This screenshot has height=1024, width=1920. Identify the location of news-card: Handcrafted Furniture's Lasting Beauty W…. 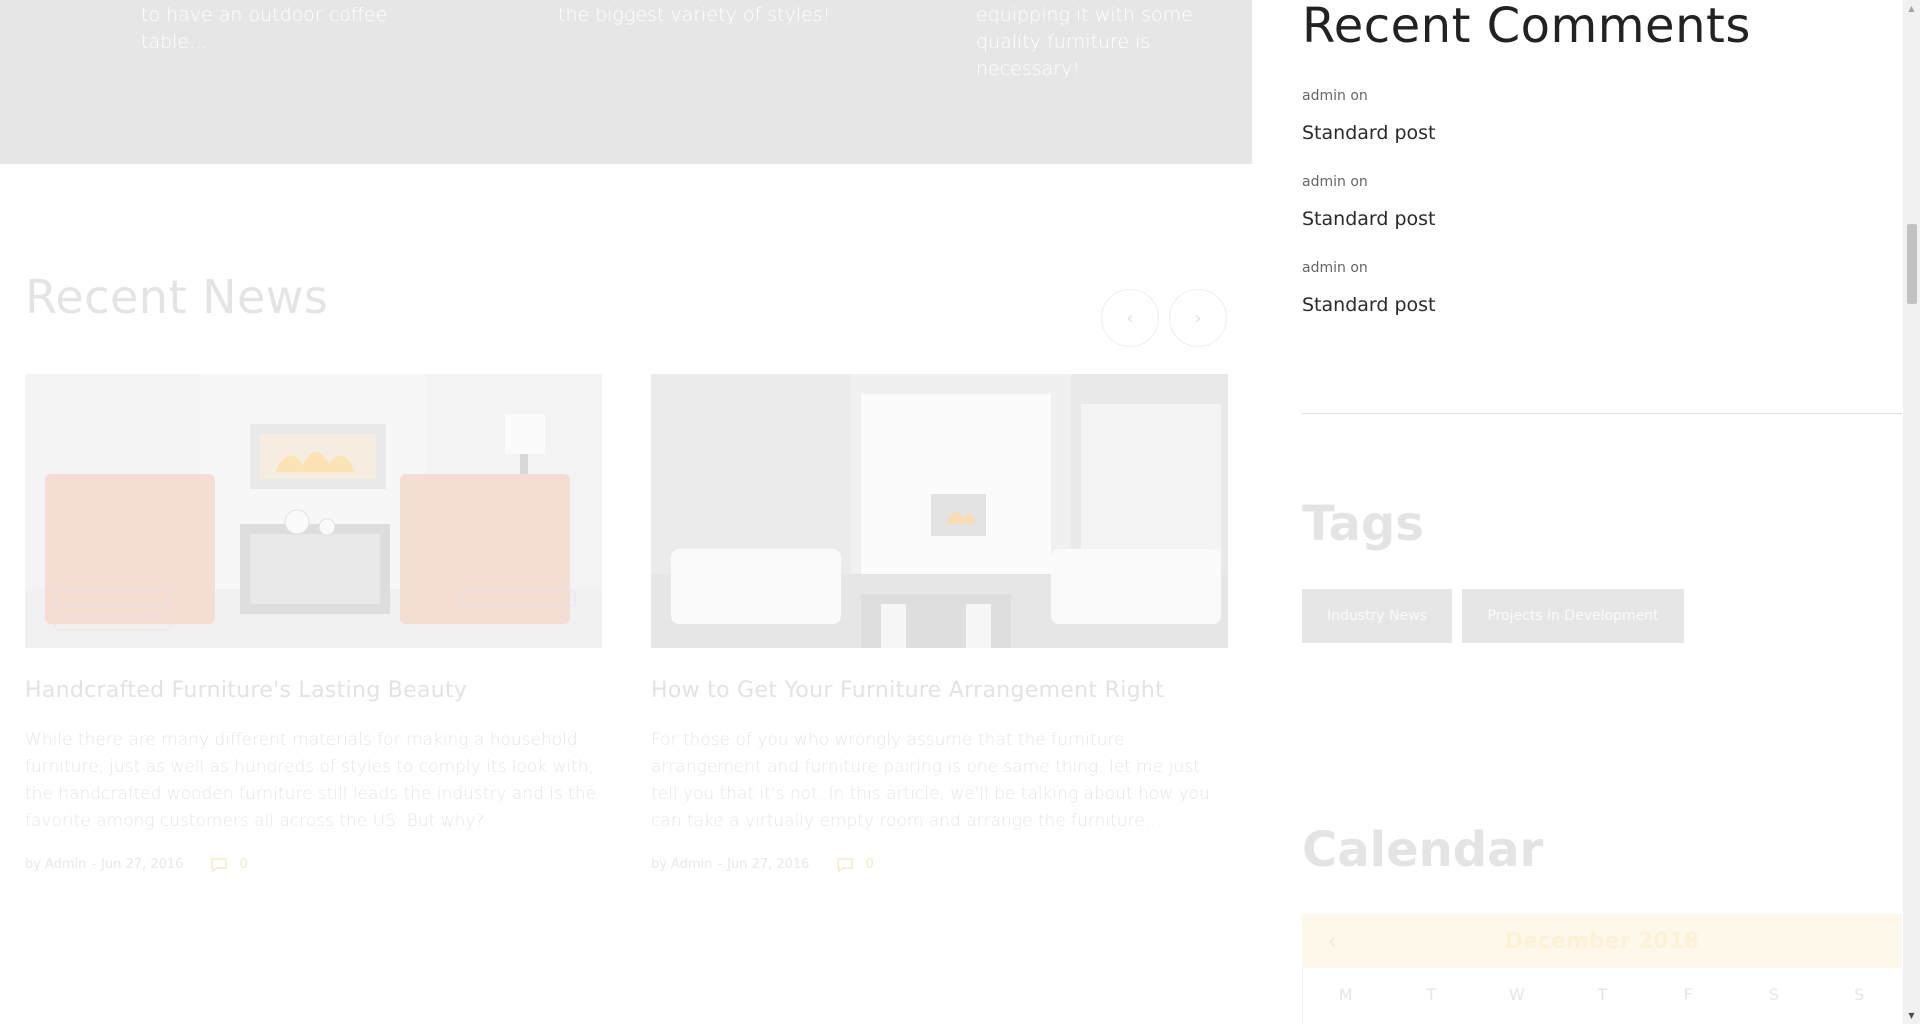
(313, 623).